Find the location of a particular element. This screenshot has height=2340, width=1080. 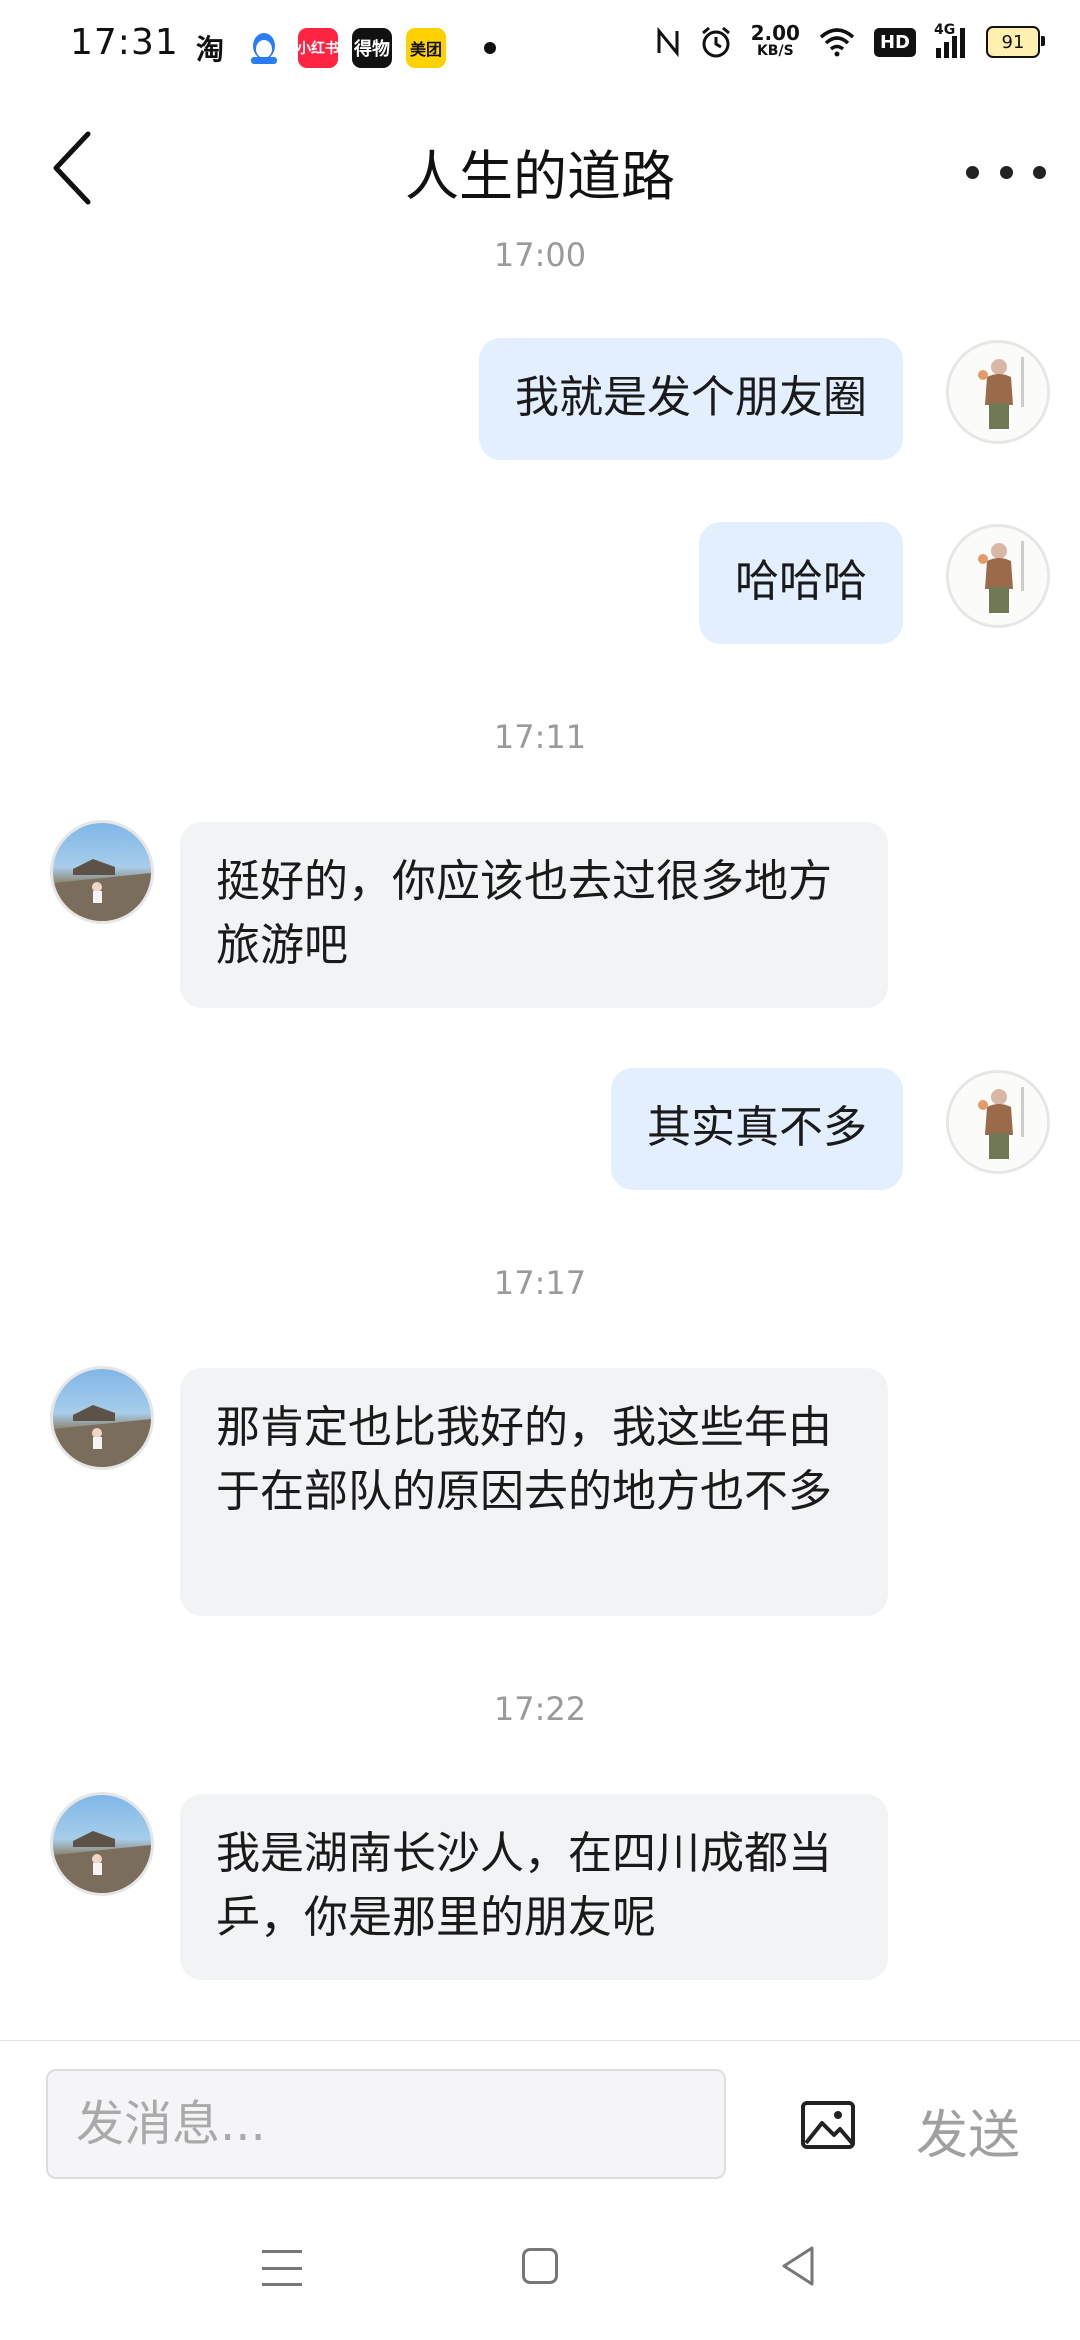

outgoing-message-bubble: 哈哈哈 is located at coordinates (801, 583).